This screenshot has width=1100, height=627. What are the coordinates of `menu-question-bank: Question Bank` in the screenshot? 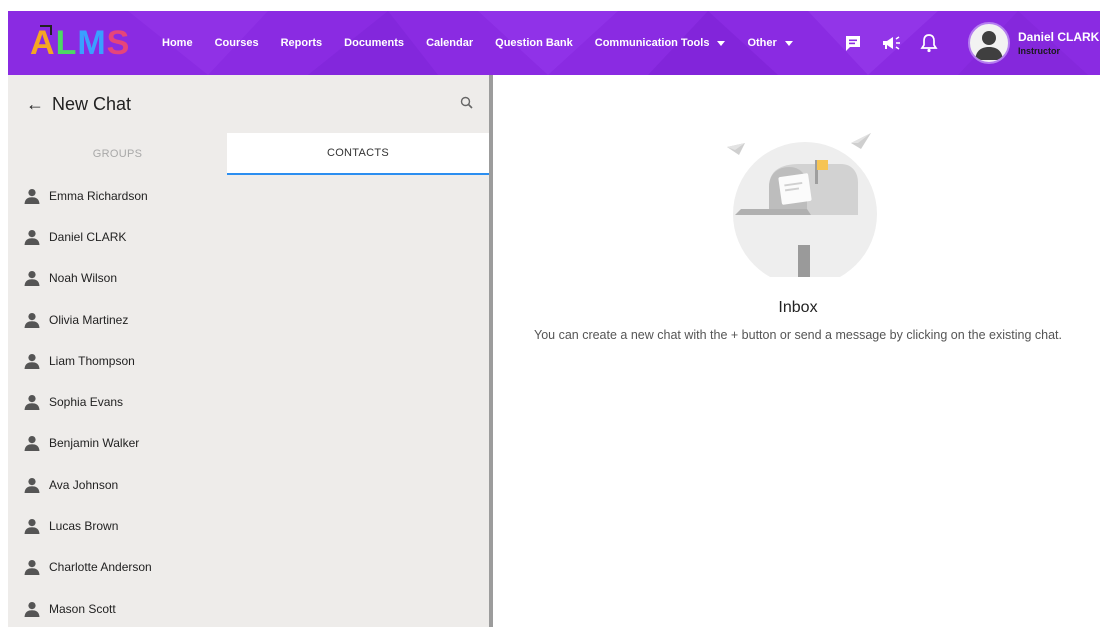 It's located at (534, 43).